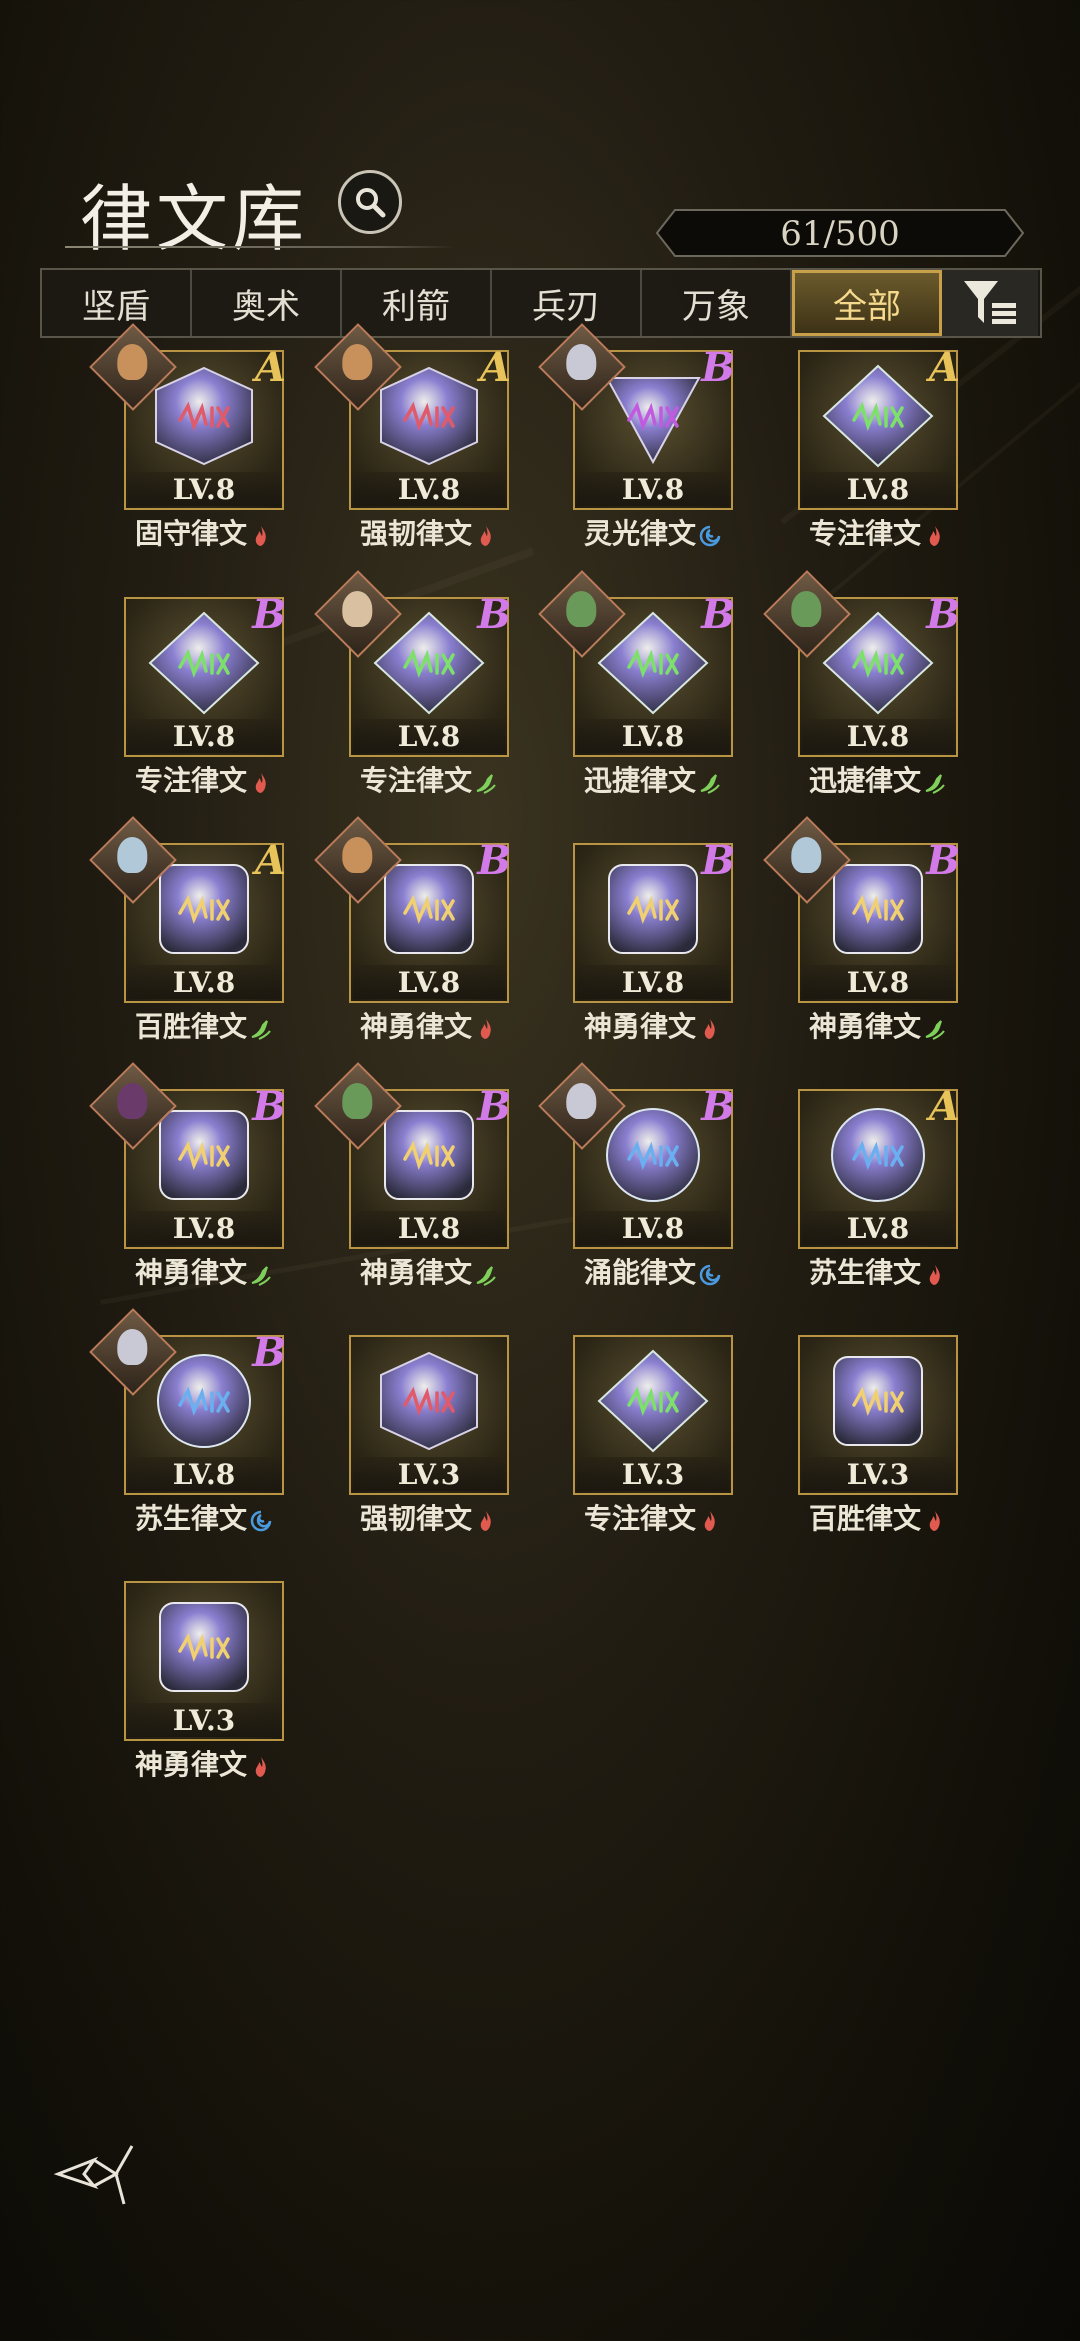 The height and width of the screenshot is (2341, 1080). I want to click on rune-name-row: 神勇律文, so click(653, 1025).